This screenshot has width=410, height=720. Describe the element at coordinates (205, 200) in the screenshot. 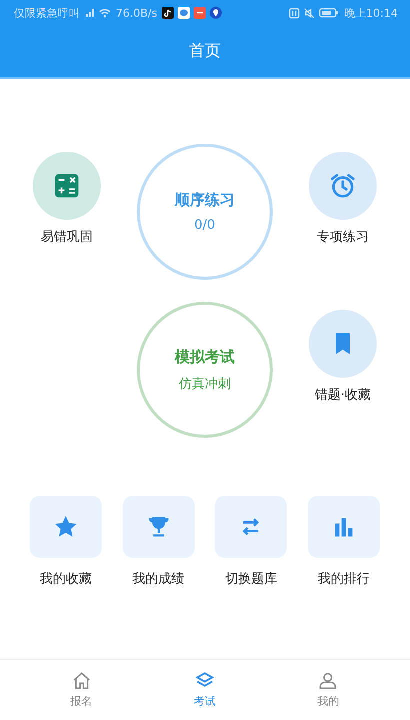

I see `practice-title: 顺序练习` at that location.